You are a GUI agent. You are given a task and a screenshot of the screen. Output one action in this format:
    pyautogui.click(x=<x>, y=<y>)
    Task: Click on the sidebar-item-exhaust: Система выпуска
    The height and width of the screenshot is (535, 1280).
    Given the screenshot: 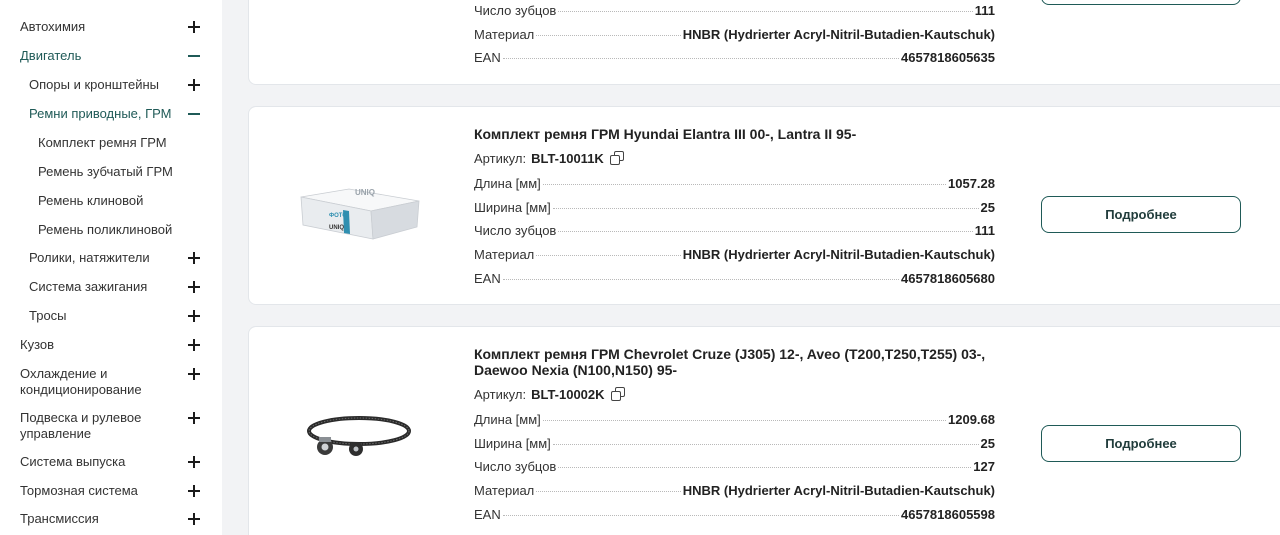 What is the action you would take?
    pyautogui.click(x=115, y=462)
    